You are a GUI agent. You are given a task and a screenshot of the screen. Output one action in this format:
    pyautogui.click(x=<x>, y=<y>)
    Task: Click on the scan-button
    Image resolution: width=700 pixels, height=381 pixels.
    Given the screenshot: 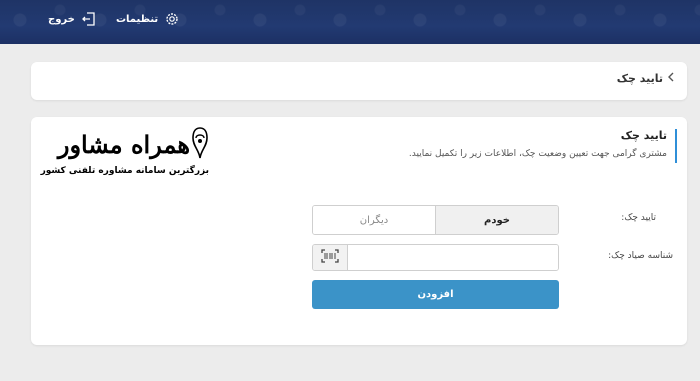 What is the action you would take?
    pyautogui.click(x=330, y=257)
    